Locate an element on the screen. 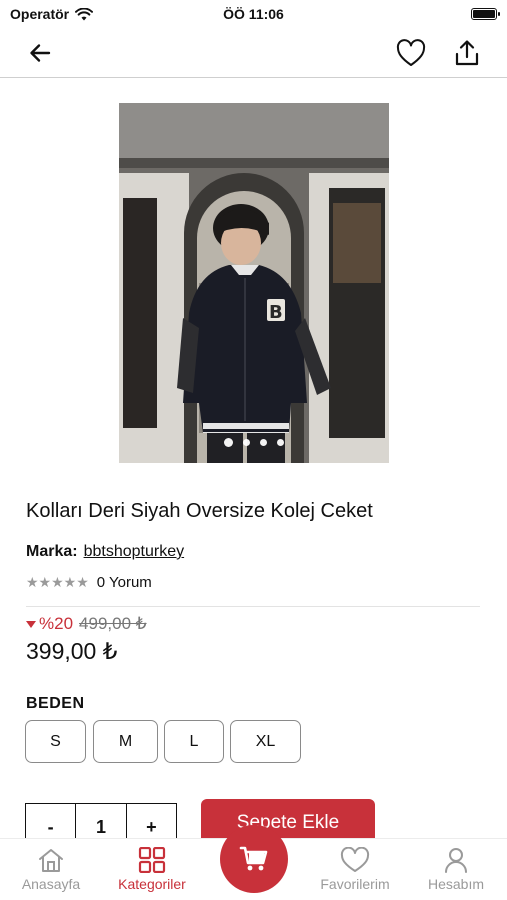 The height and width of the screenshot is (900, 507). back-button is located at coordinates (40, 53).